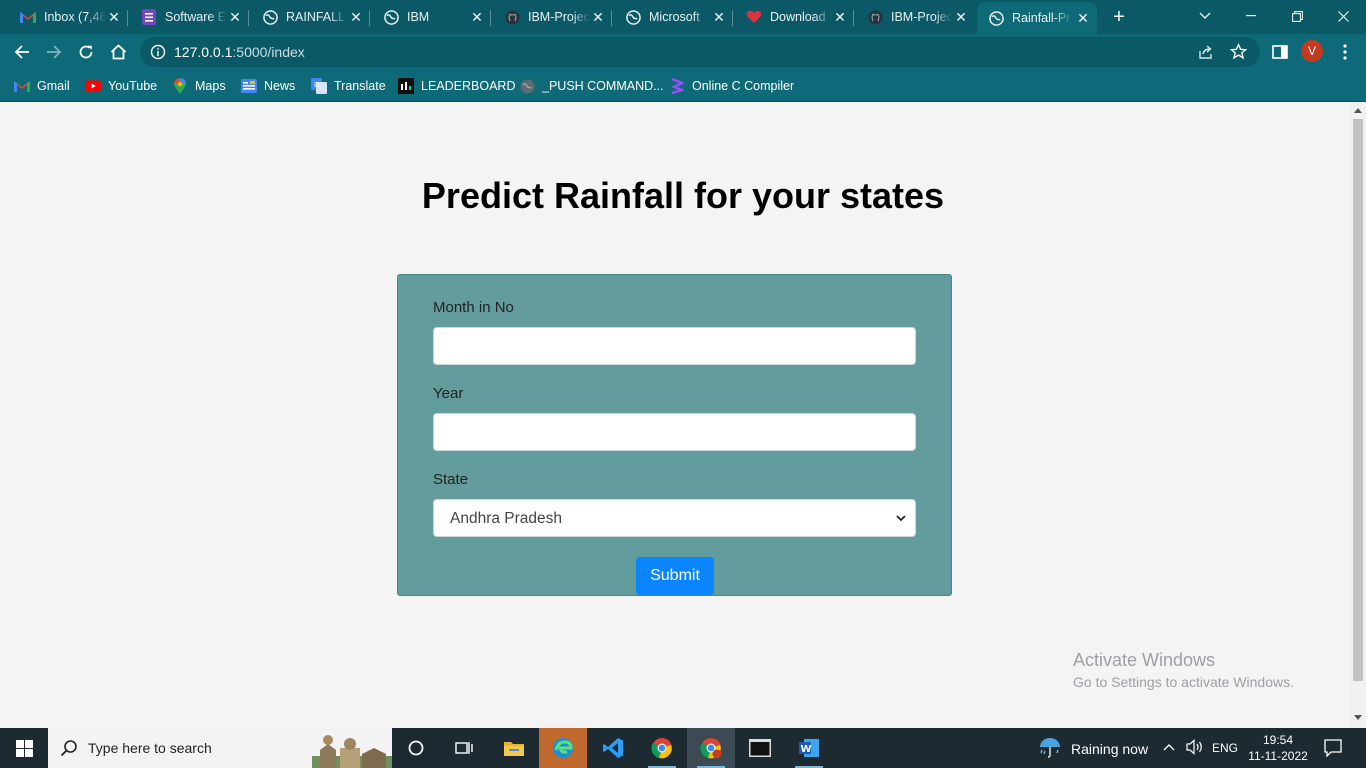  Describe the element at coordinates (1345, 52) in the screenshot. I see `menu-icon` at that location.